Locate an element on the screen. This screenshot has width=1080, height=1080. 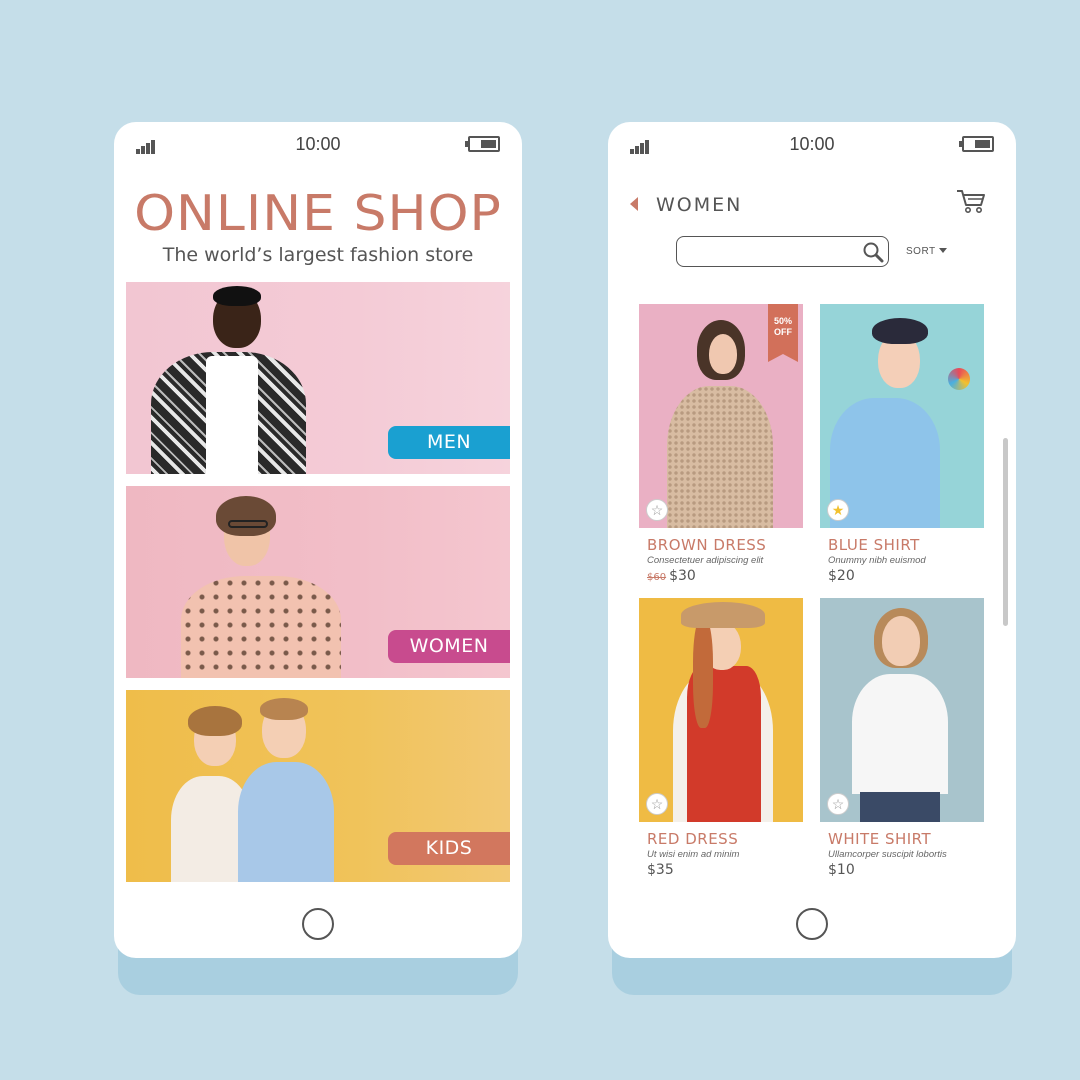
discount-badge: 50% OFF is located at coordinates (783, 333).